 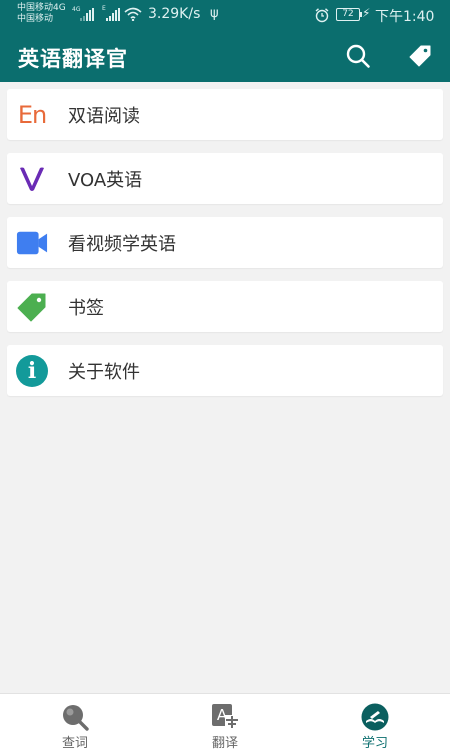 What do you see at coordinates (225, 370) in the screenshot?
I see `menu-item-about: i 关于软件` at bounding box center [225, 370].